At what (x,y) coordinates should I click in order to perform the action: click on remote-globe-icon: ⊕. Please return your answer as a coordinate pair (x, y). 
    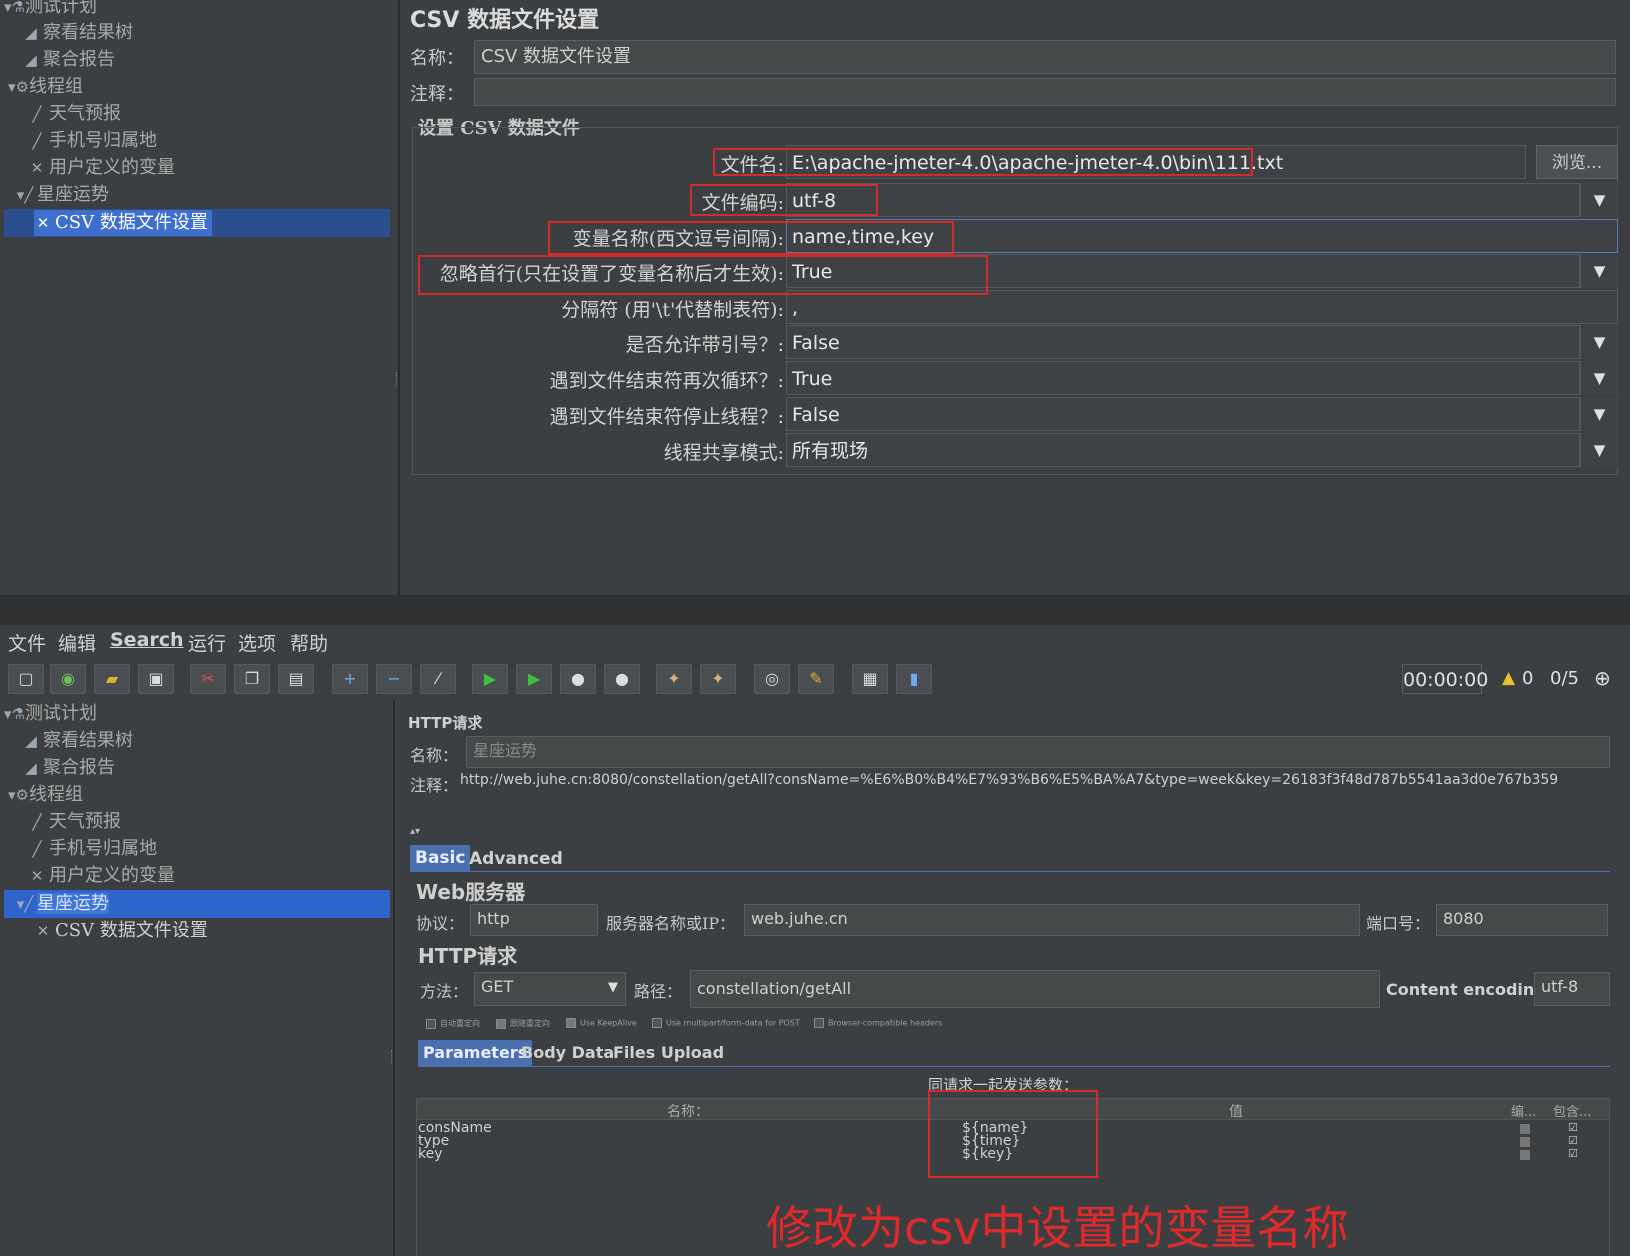
    Looking at the image, I should click on (1602, 678).